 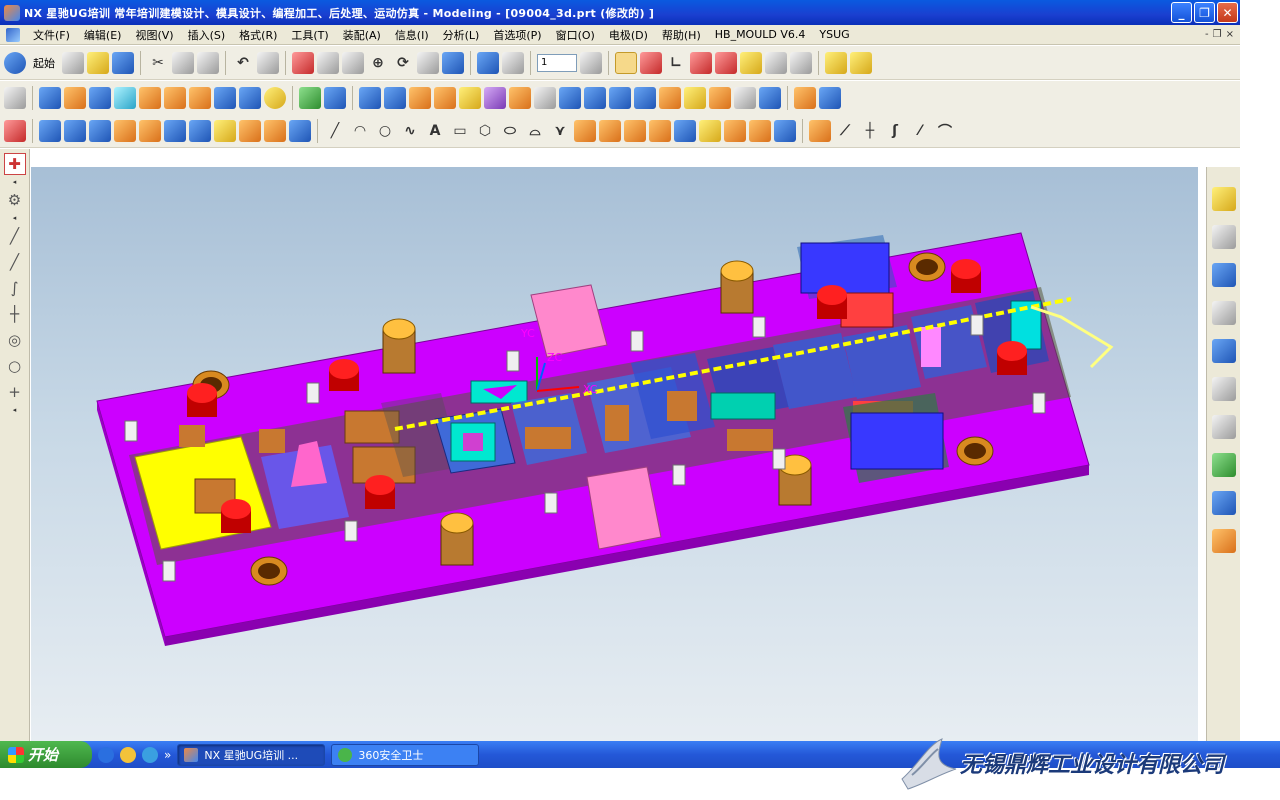 I want to click on move-face-icon, so click(x=695, y=97).